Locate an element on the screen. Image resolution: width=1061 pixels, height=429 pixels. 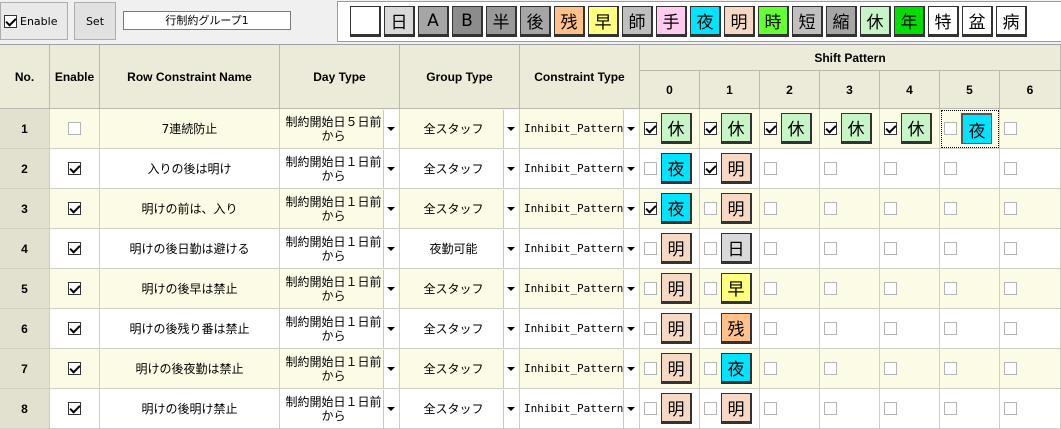
shift-button: 早 is located at coordinates (736, 288).